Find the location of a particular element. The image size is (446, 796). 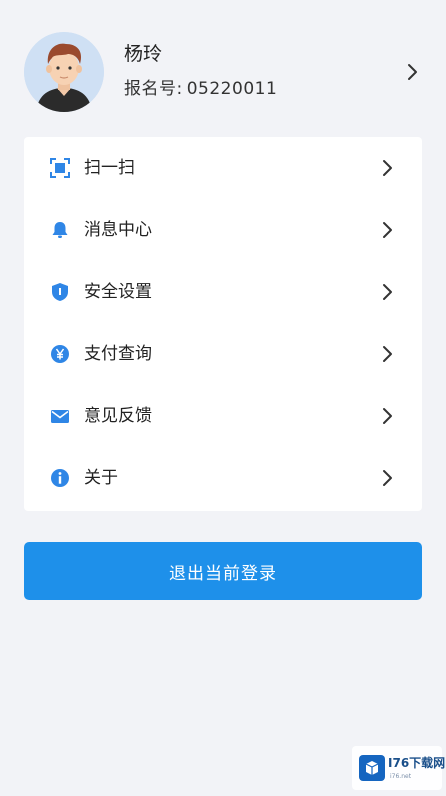

bell-icon is located at coordinates (60, 230).